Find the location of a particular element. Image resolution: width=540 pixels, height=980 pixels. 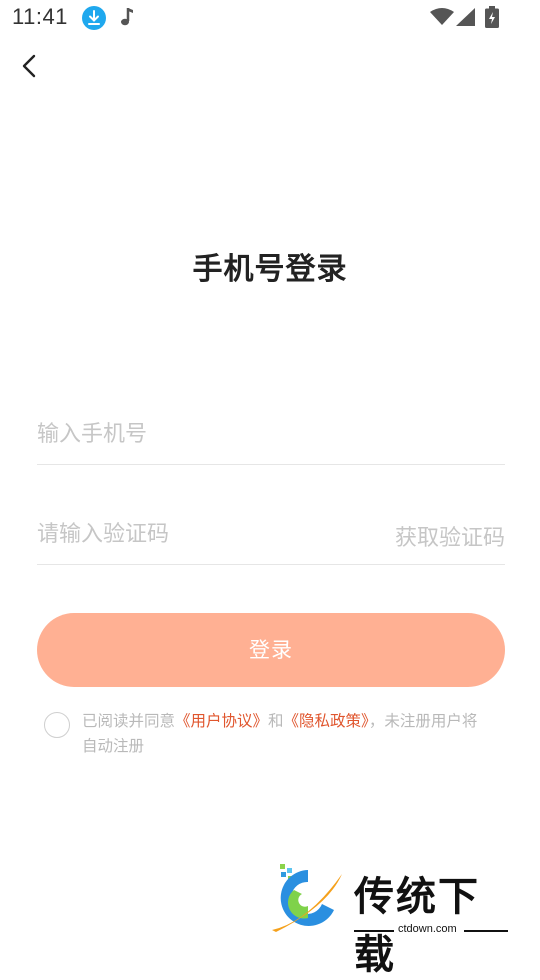

watermark-line-right is located at coordinates (486, 931).